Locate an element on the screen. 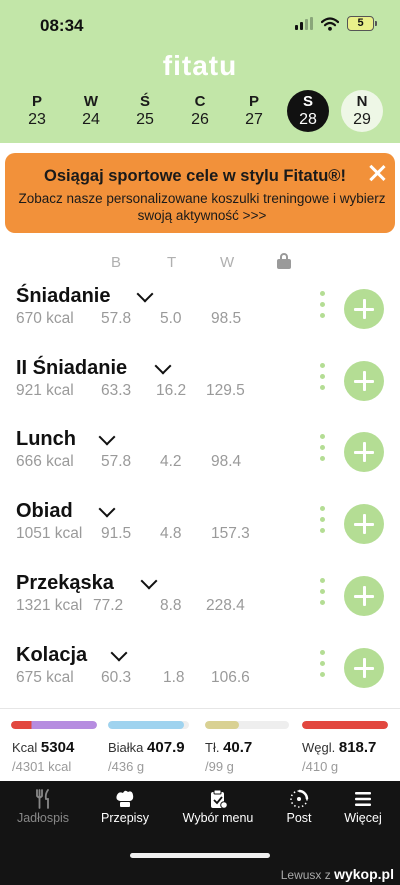  watermark-user: Lewusx is located at coordinates (301, 875).